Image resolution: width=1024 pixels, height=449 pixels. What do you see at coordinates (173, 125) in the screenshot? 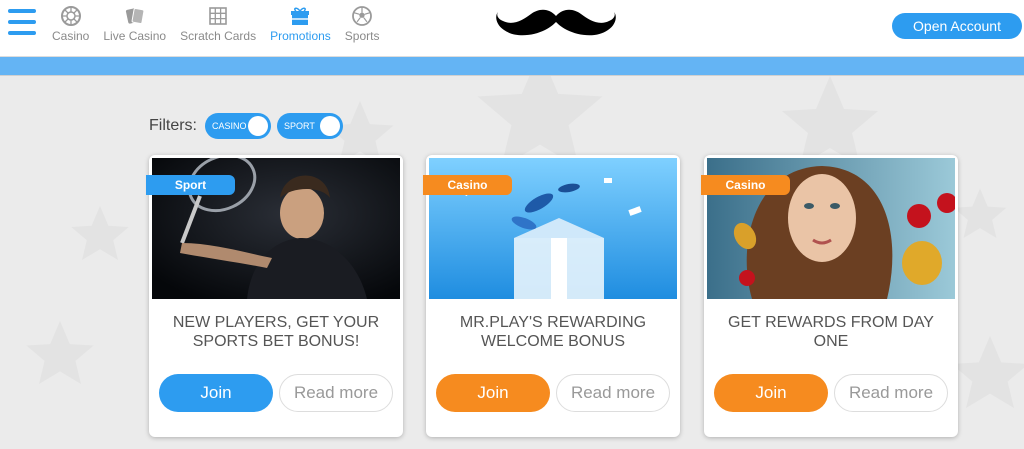
I see `filters-label: Filters:` at bounding box center [173, 125].